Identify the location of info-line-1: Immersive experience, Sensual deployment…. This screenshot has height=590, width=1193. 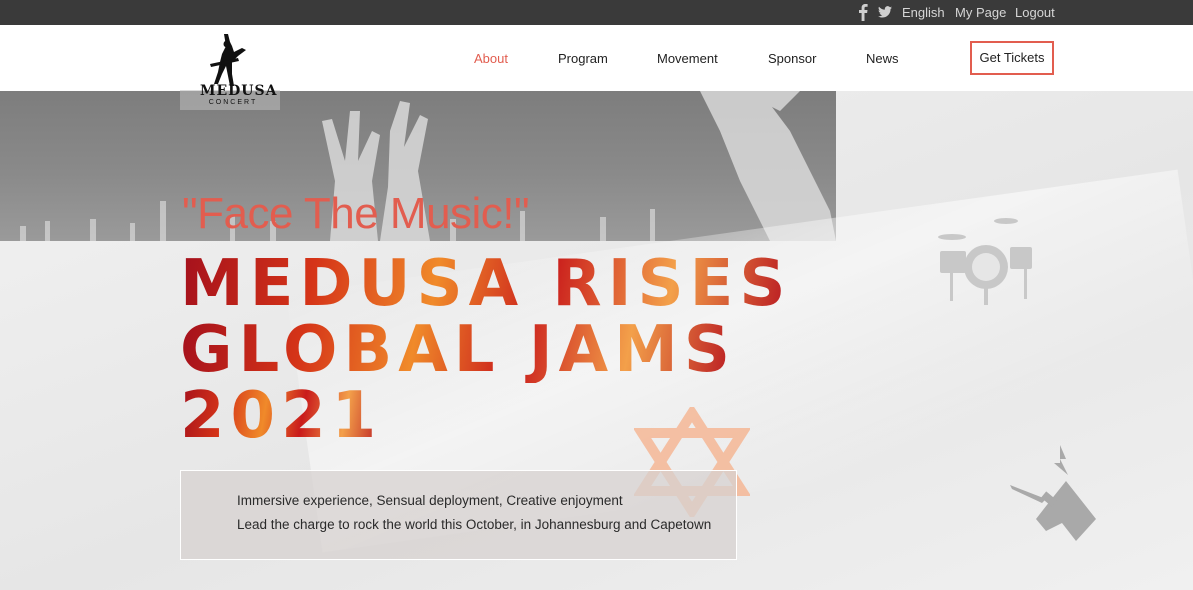
(430, 500).